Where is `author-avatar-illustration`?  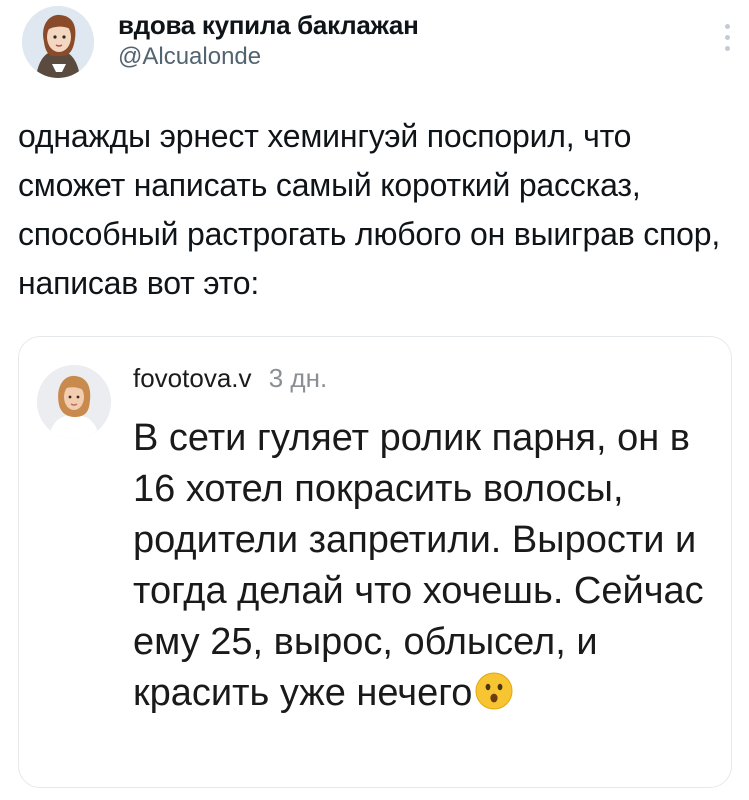
author-avatar-illustration is located at coordinates (58, 42).